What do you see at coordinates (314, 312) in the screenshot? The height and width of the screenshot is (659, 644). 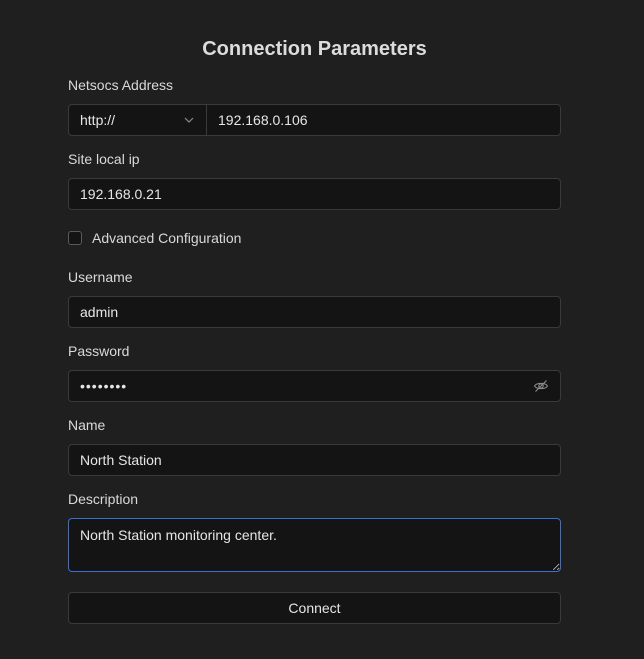 I see `username-input` at bounding box center [314, 312].